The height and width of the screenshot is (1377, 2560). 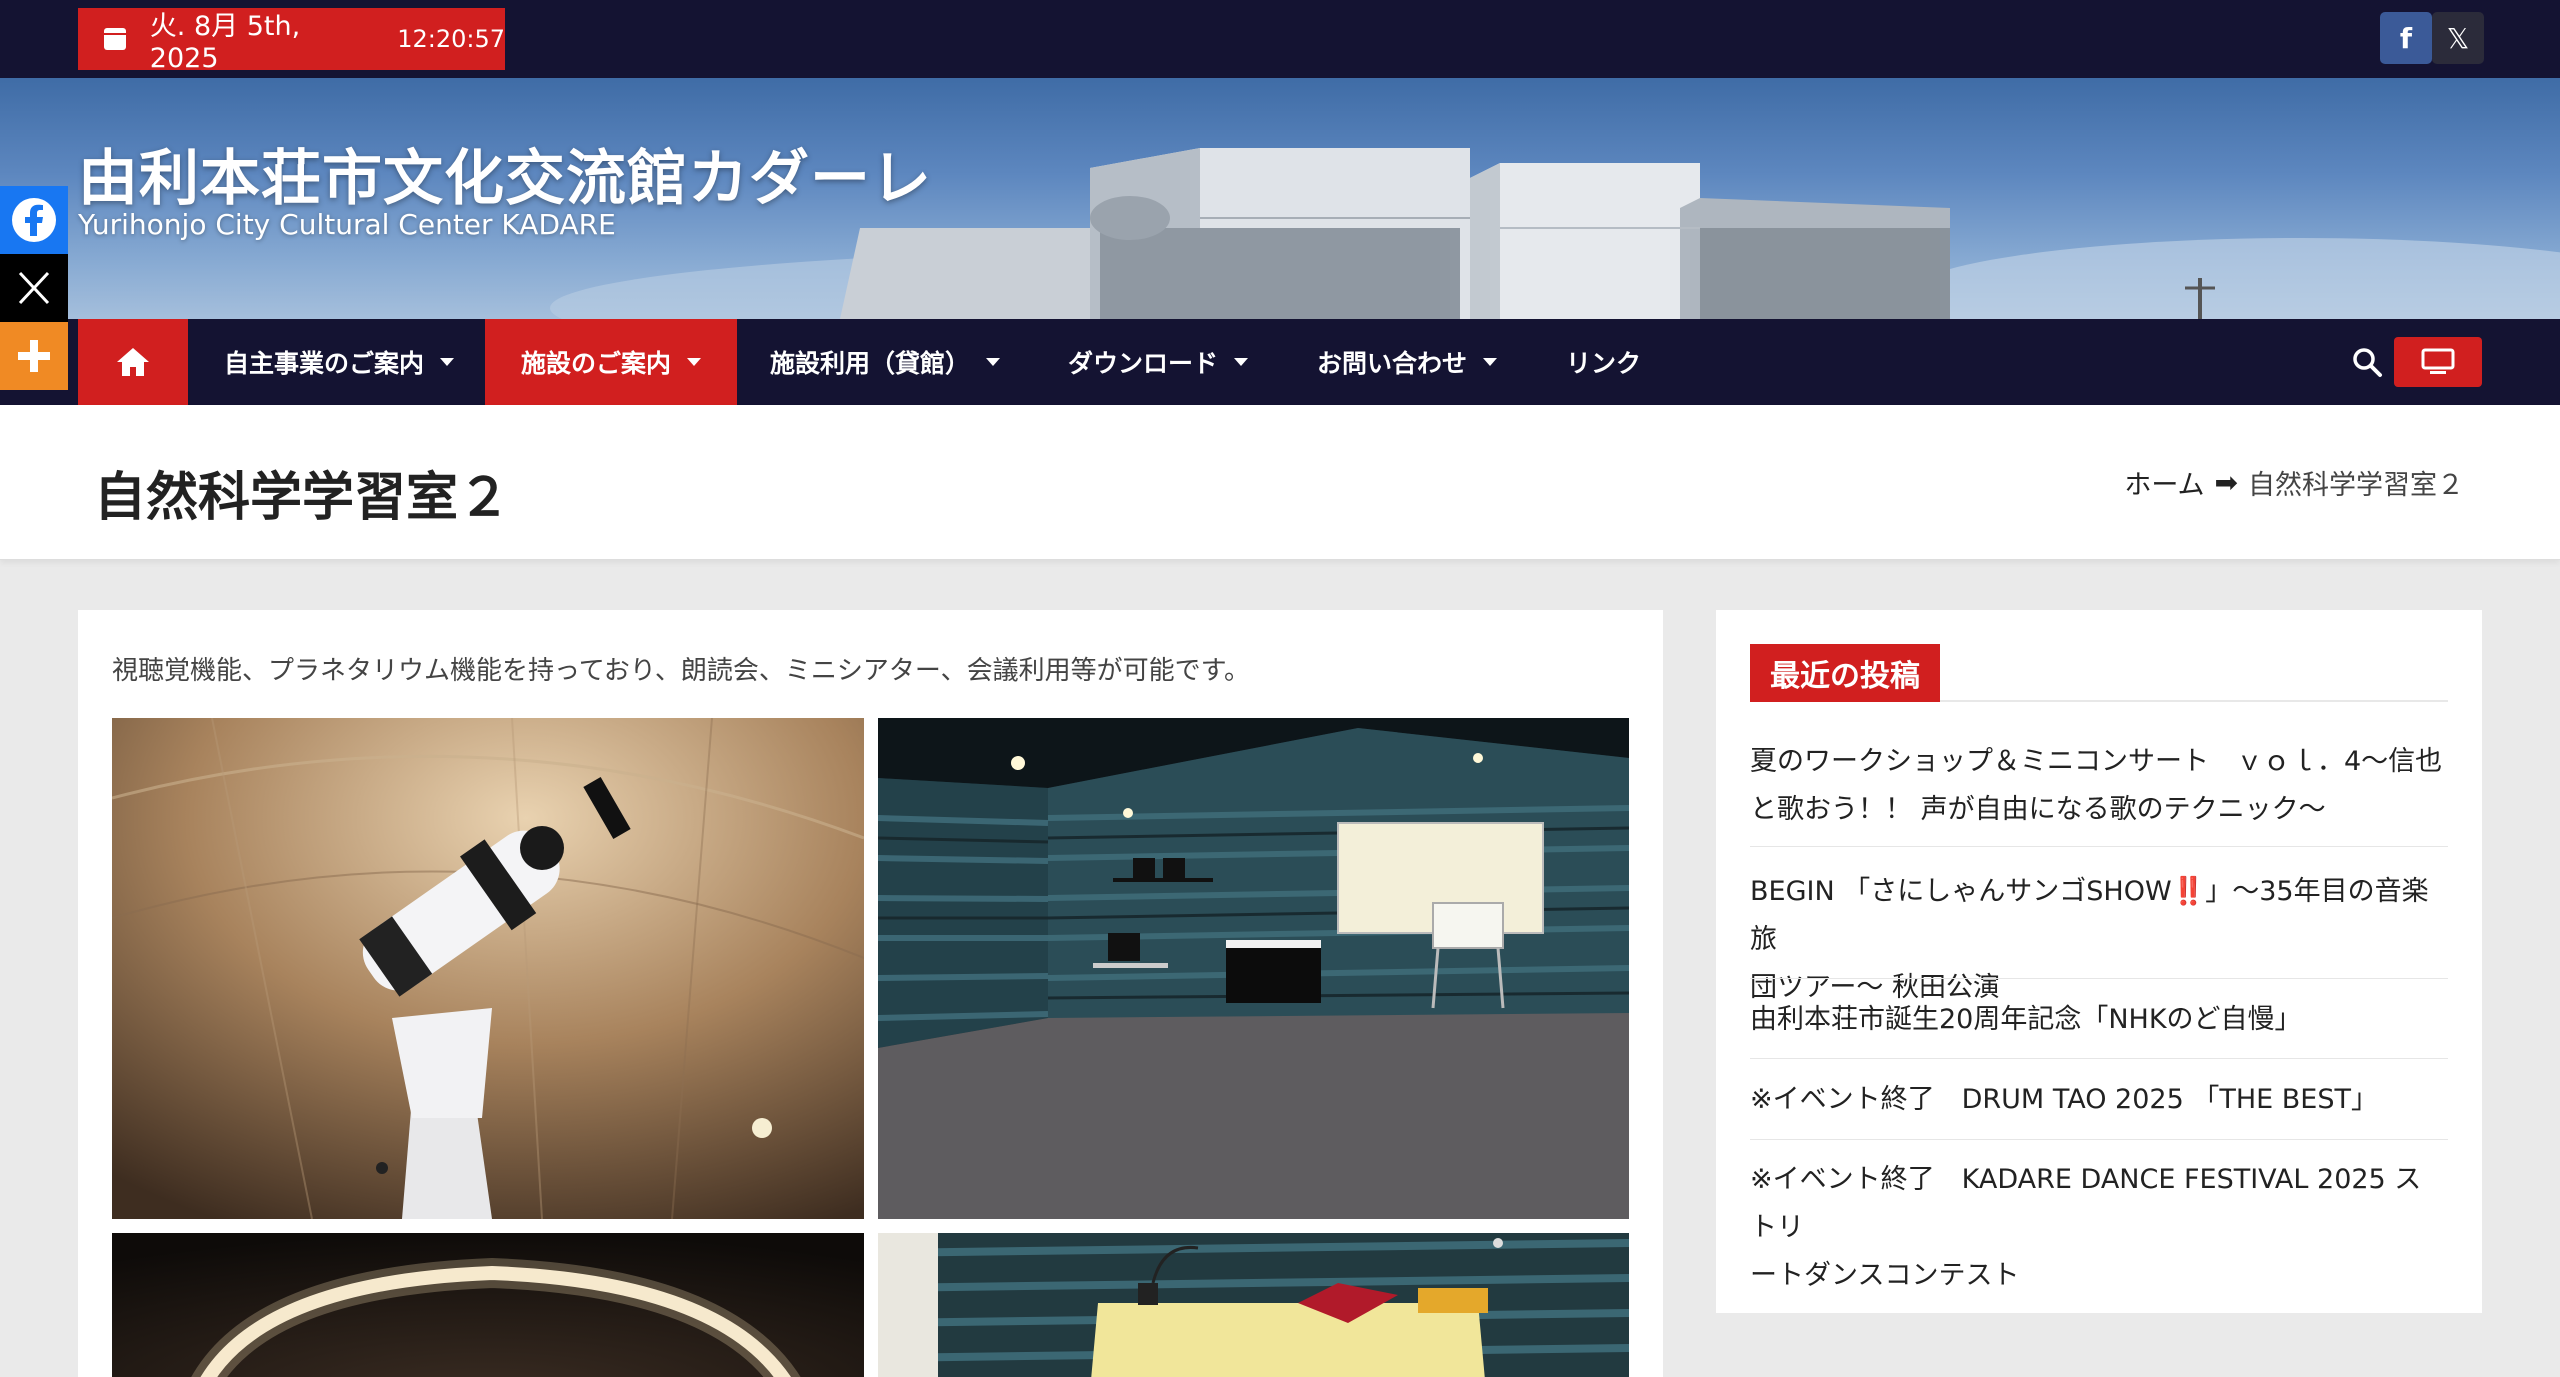 I want to click on date-time-box: 火. 8月 5th, 2025 12:20:57, so click(x=291, y=41).